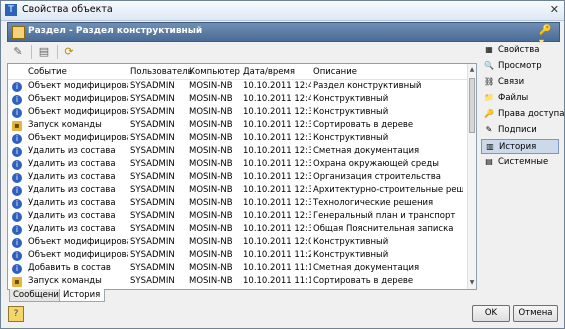 Image resolution: width=565 pixels, height=329 pixels. What do you see at coordinates (36, 295) in the screenshot?
I see `tab-messages: Сообщения` at bounding box center [36, 295].